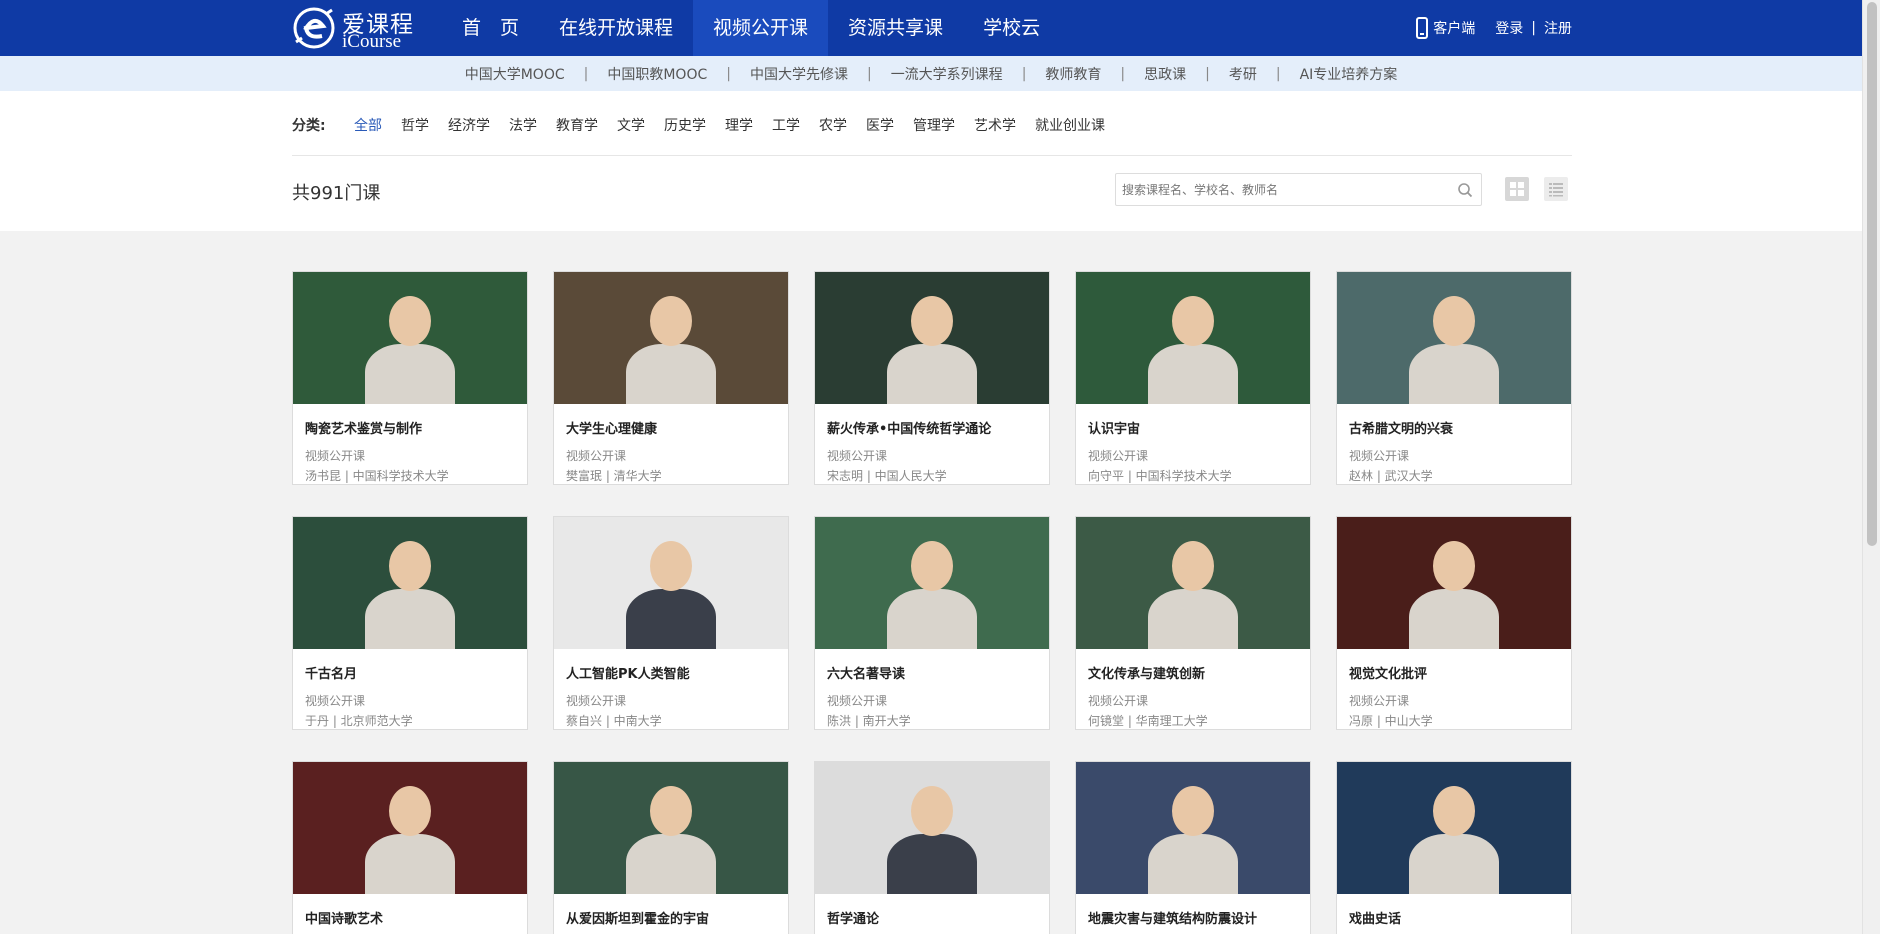  What do you see at coordinates (1465, 190) in the screenshot?
I see `search-icon` at bounding box center [1465, 190].